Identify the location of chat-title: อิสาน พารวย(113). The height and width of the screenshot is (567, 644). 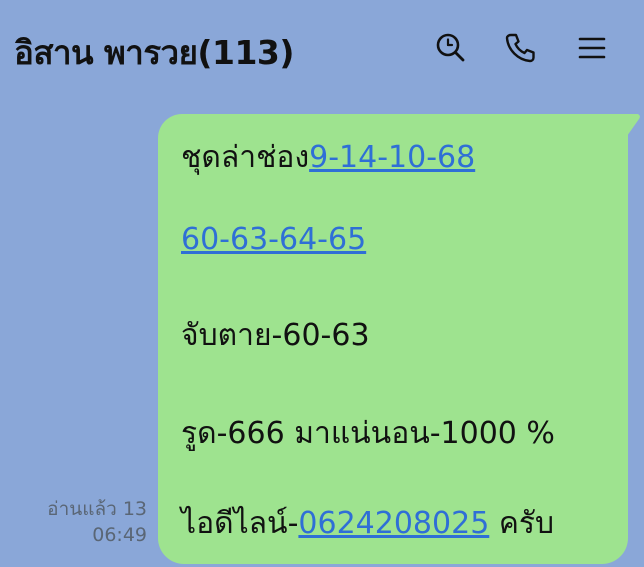
(154, 52).